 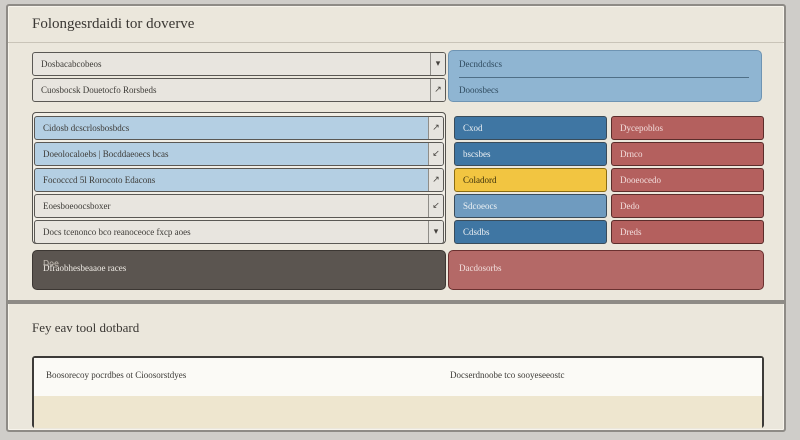 I want to click on summary-status-text: Dacdosorbs, so click(x=480, y=268).